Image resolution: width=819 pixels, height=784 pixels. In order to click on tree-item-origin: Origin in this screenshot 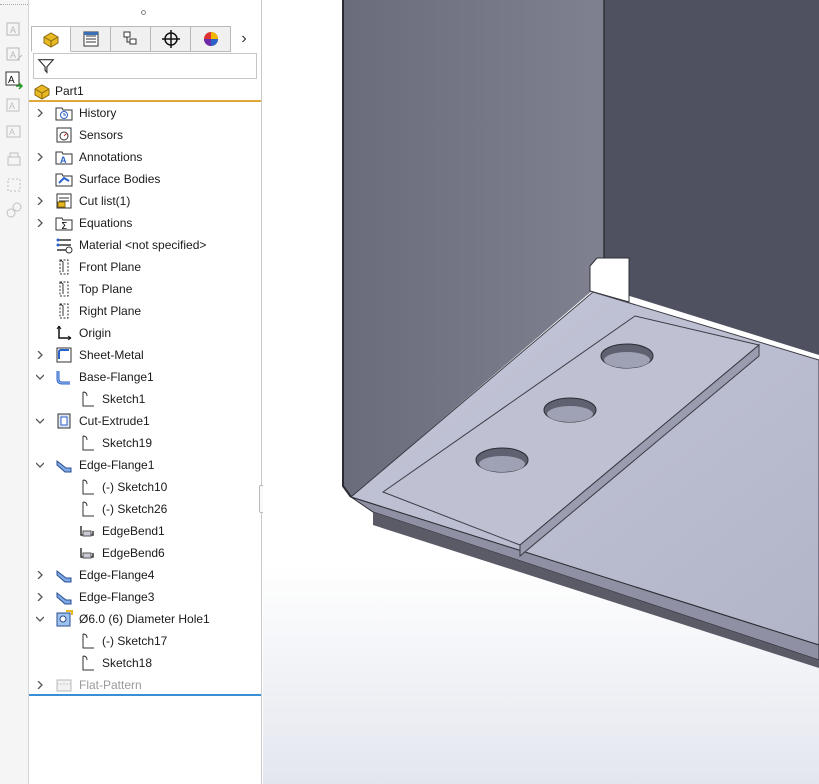, I will do `click(145, 333)`.